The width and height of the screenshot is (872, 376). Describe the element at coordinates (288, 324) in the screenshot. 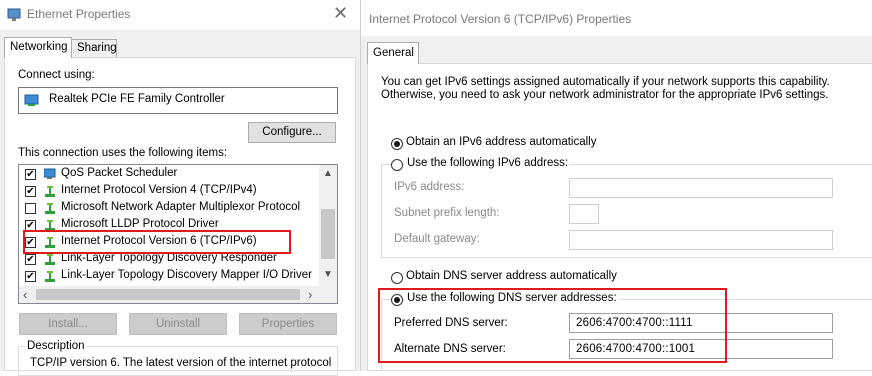

I see `properties-button: Properties` at that location.